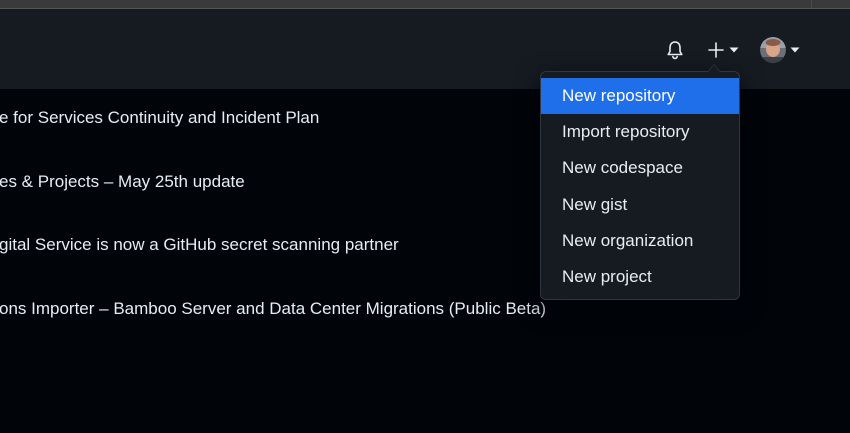  Describe the element at coordinates (640, 205) in the screenshot. I see `menu-item-new-gist: New gist` at that location.